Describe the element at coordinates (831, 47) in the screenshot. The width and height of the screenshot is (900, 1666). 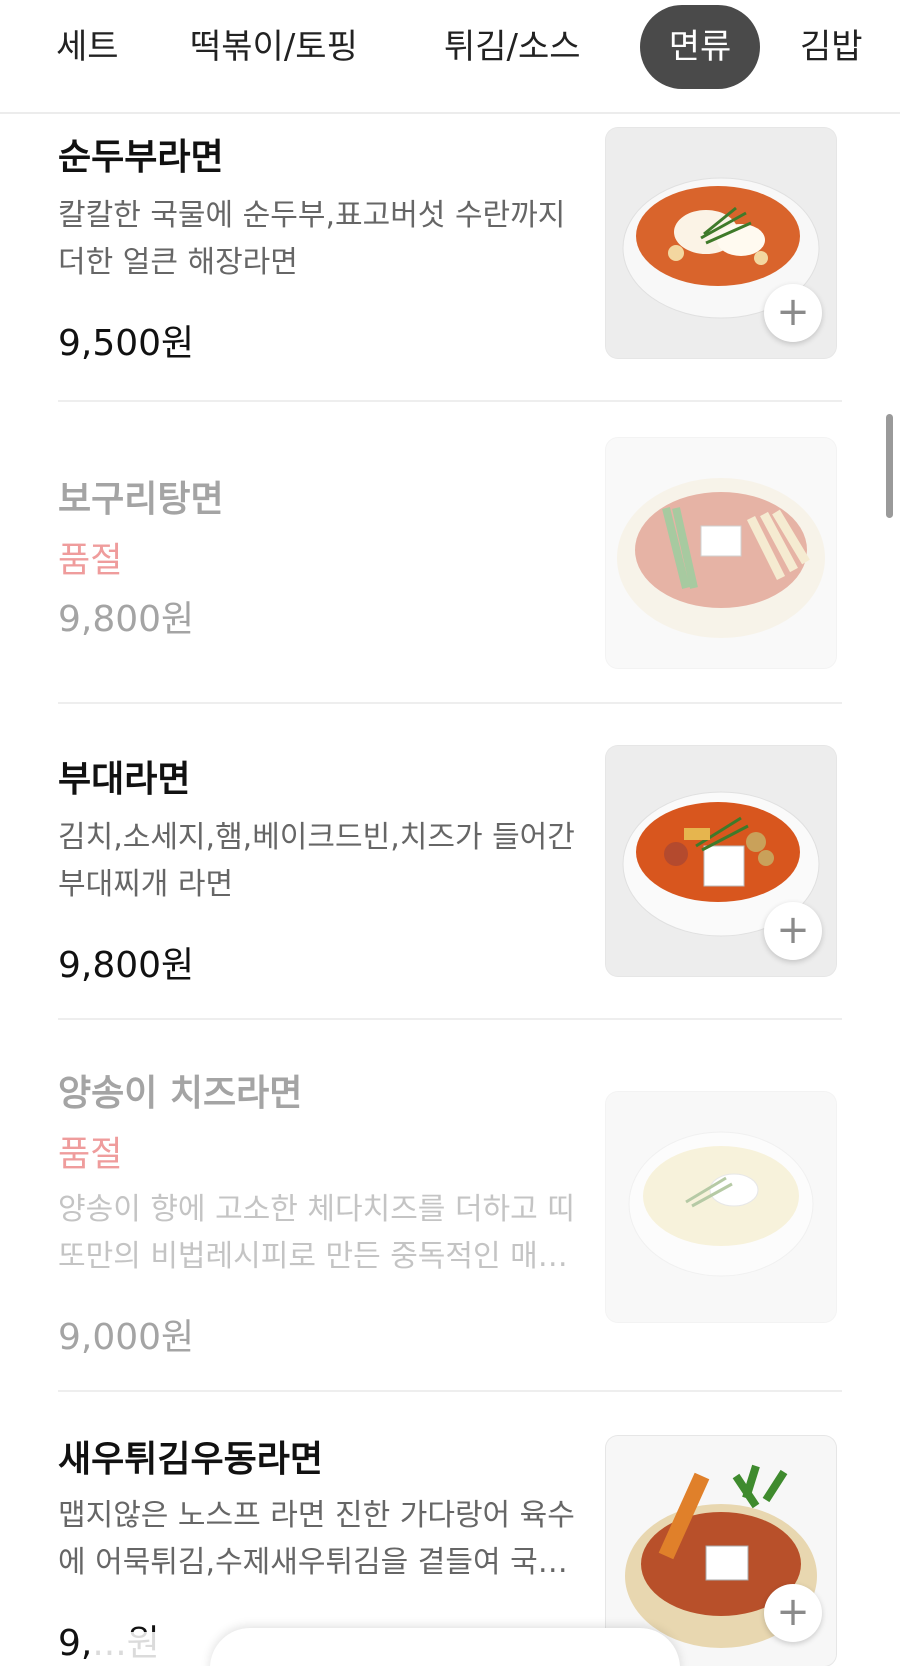
I see `tab-gimbap: 김밥` at that location.